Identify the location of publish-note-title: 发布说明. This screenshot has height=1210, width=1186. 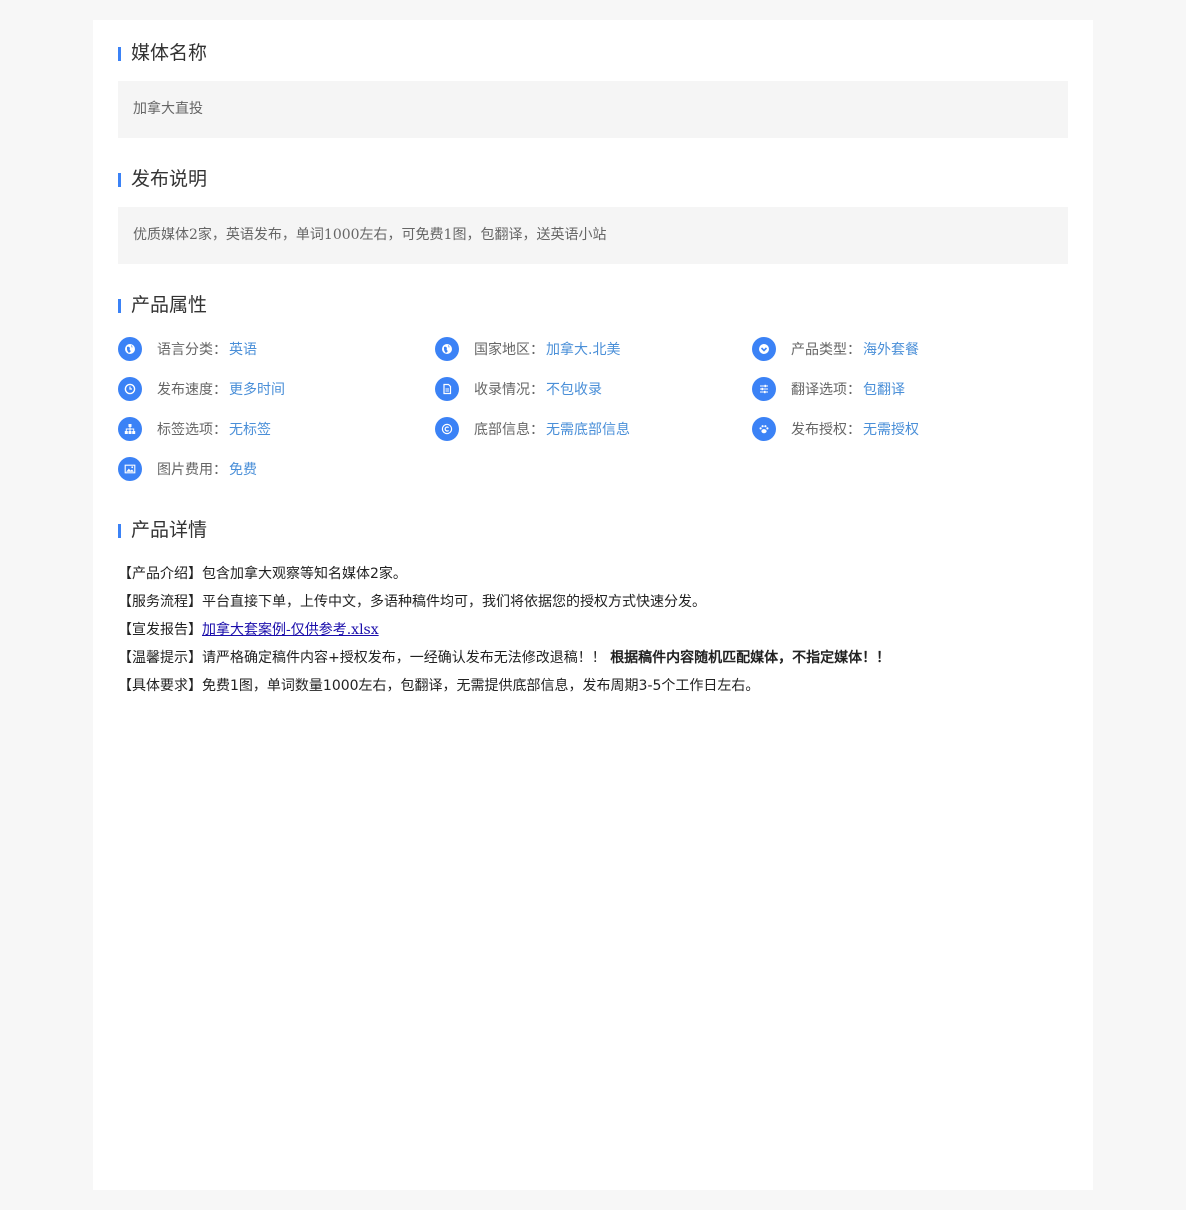
(593, 179).